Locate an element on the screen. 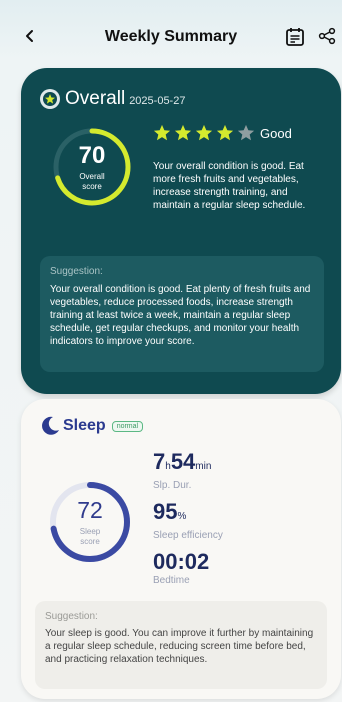 This screenshot has width=342, height=702. sleep-score-ring: 72 Sleep score is located at coordinates (90, 522).